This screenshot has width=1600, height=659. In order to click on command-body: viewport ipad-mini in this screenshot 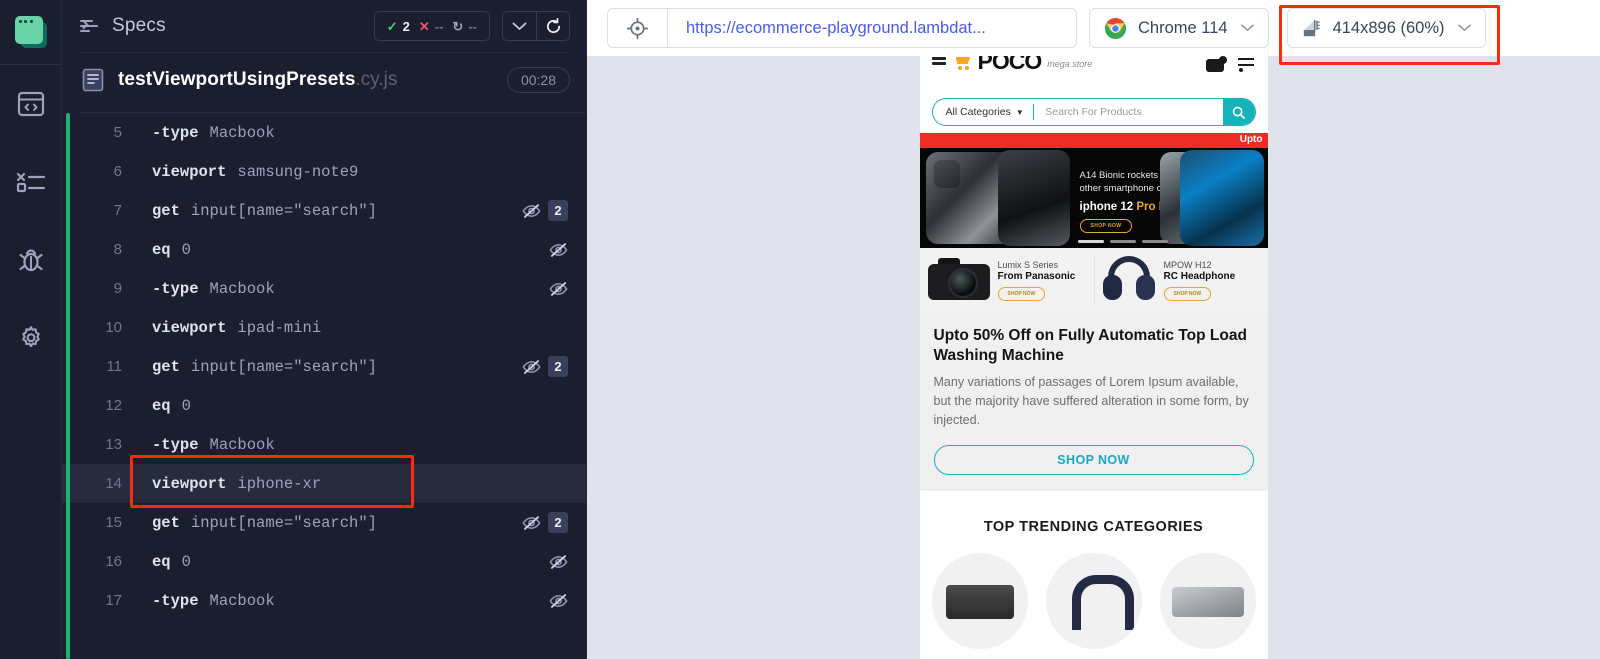, I will do `click(353, 328)`.